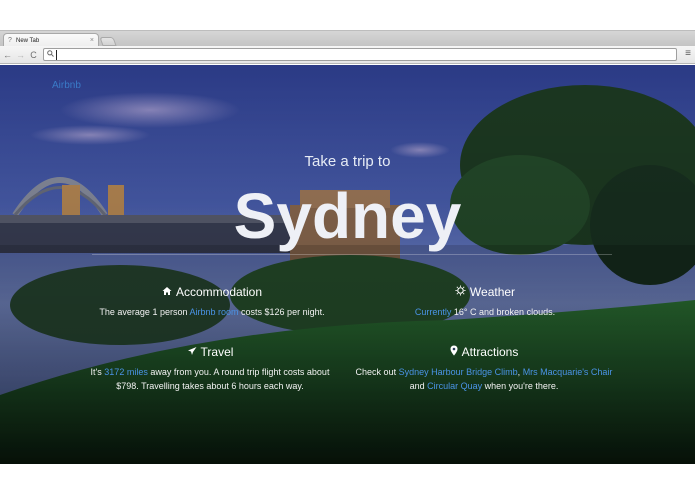 This screenshot has height=494, width=695. Describe the element at coordinates (51, 54) in the screenshot. I see `search-icon` at that location.